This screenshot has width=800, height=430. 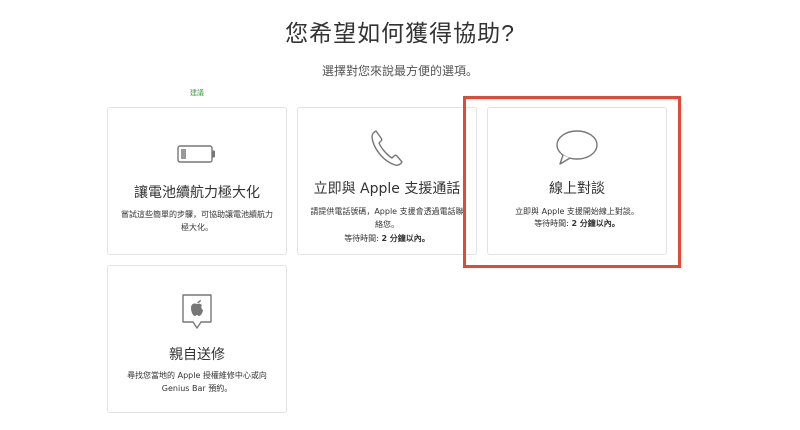 What do you see at coordinates (197, 181) in the screenshot?
I see `option-battery-card: 讓電池續航力極大化 嘗試這些簡單的步驟，可協助讓電池續航力極大化。` at bounding box center [197, 181].